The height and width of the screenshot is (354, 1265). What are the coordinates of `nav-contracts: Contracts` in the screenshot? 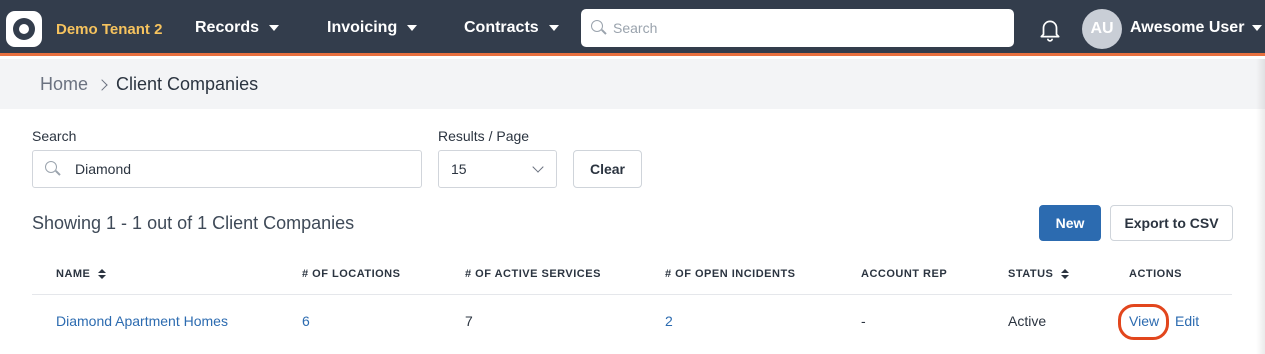 It's located at (511, 28).